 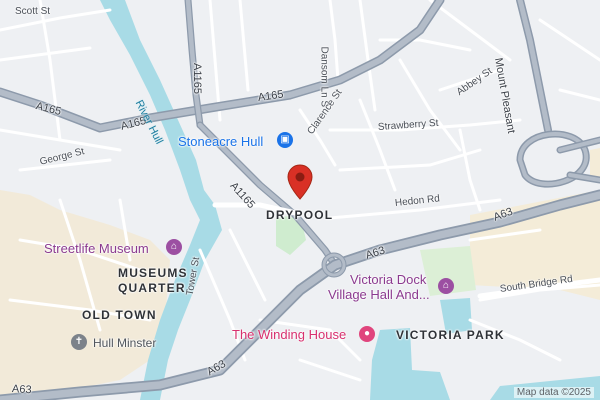 What do you see at coordinates (553, 392) in the screenshot?
I see `map-attribution: Map data ©2025` at bounding box center [553, 392].